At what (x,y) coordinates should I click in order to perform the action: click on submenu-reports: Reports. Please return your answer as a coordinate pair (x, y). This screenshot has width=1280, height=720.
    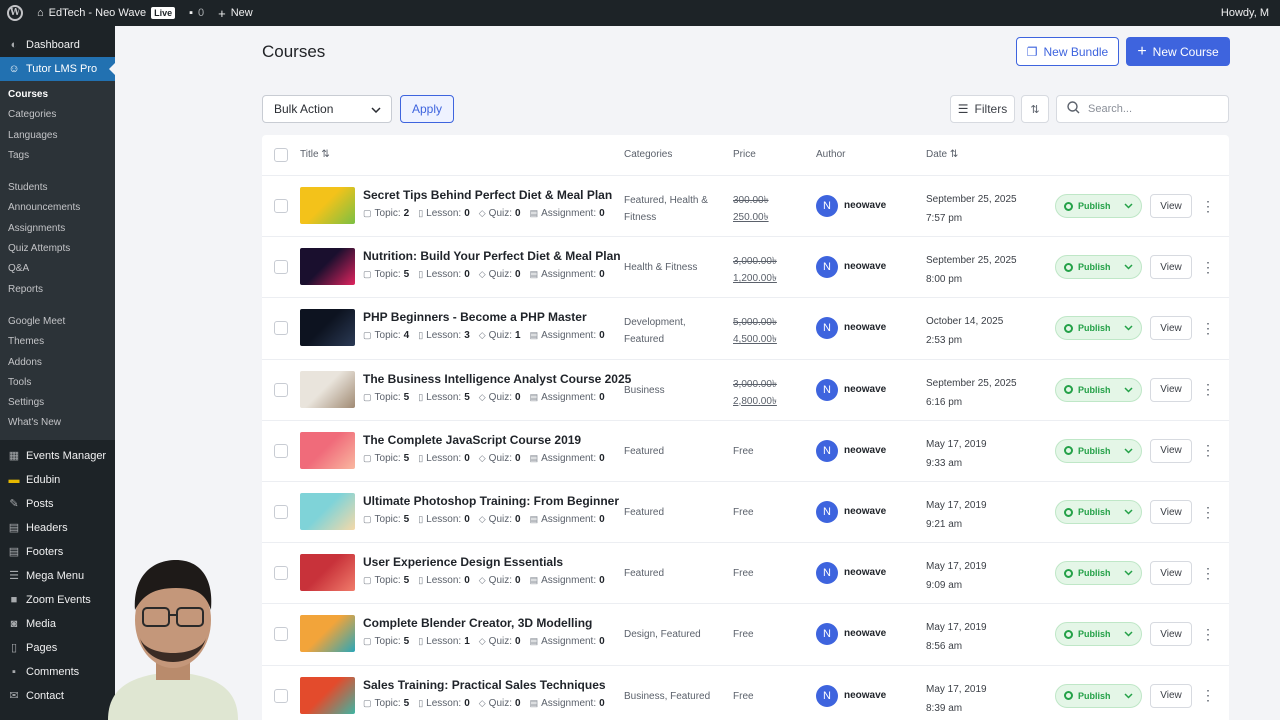
    Looking at the image, I should click on (57, 290).